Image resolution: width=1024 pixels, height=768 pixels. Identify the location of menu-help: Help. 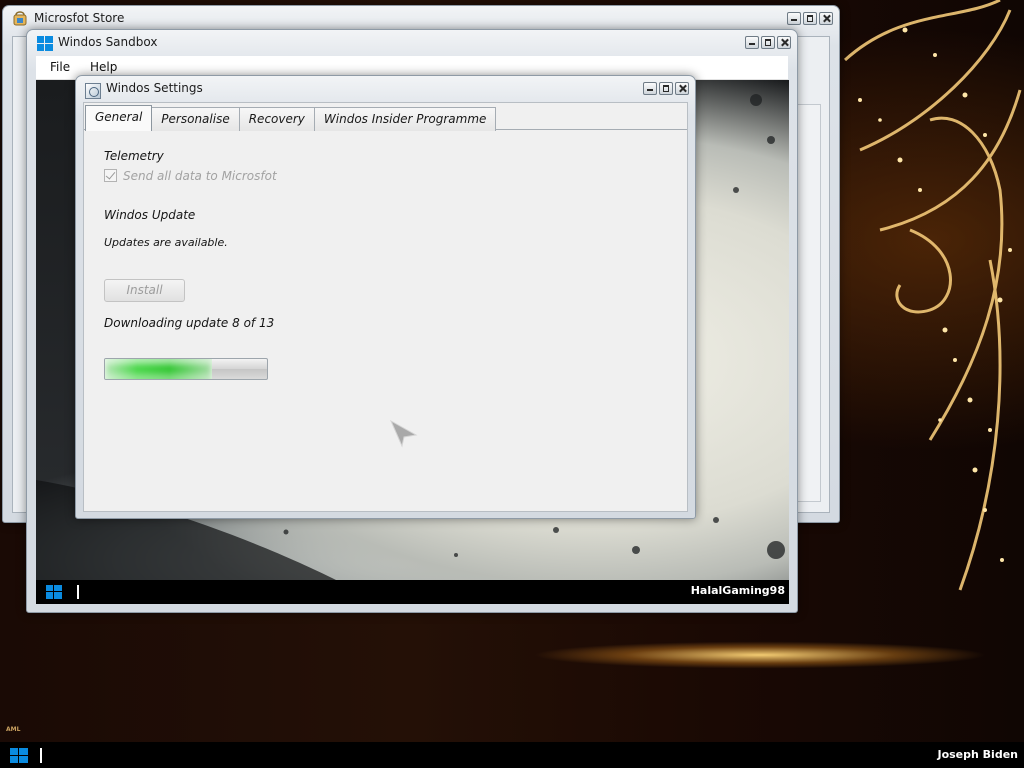
(103, 67).